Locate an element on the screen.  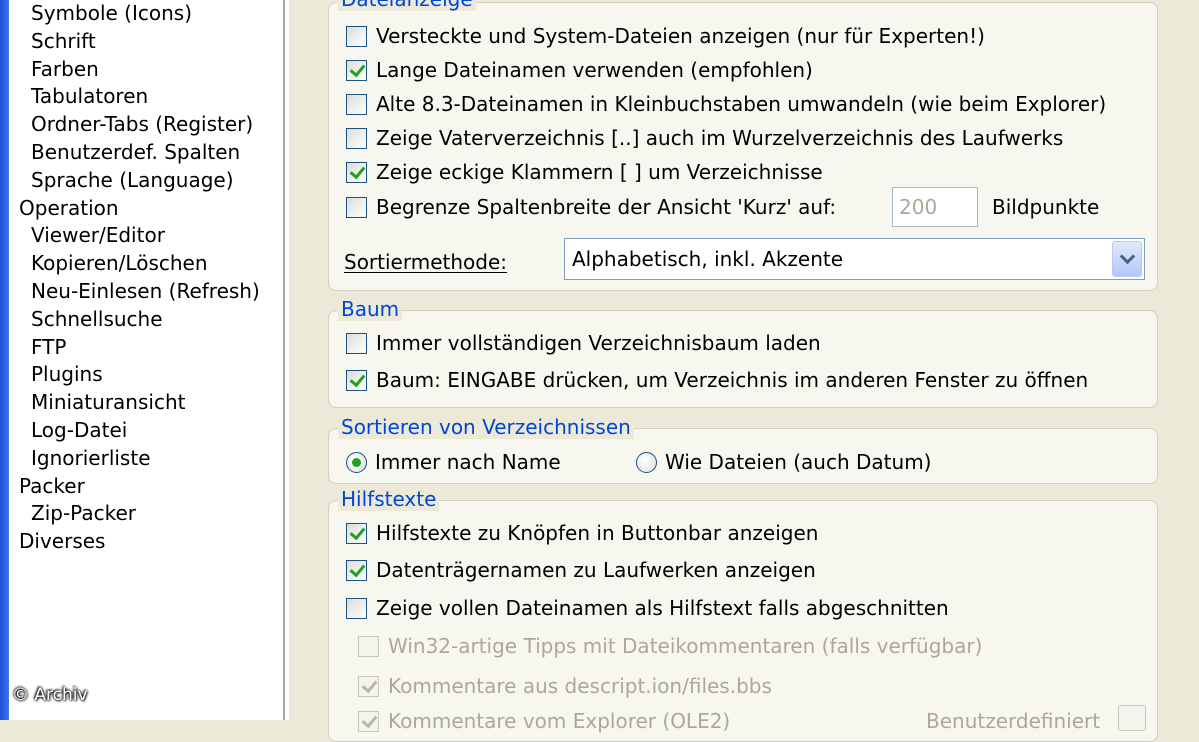
tree-item: Plugins is located at coordinates (67, 374).